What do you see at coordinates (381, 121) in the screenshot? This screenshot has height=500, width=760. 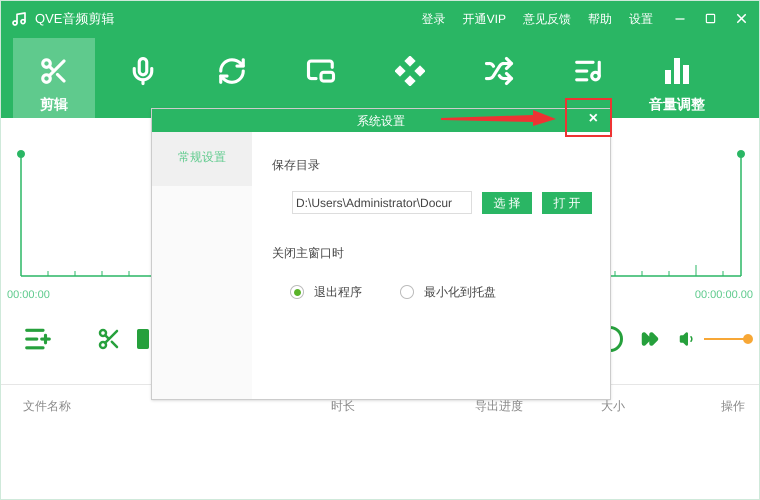 I see `dialog-title: 系统设置` at bounding box center [381, 121].